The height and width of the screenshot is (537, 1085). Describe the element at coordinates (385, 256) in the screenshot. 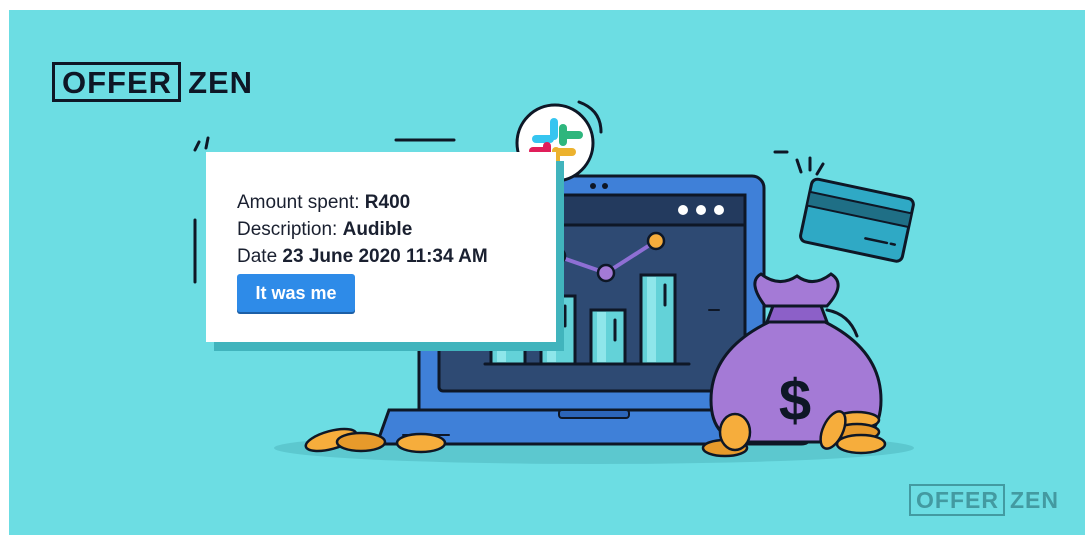

I see `date-value: 23 June 2020 11:34 AM` at that location.